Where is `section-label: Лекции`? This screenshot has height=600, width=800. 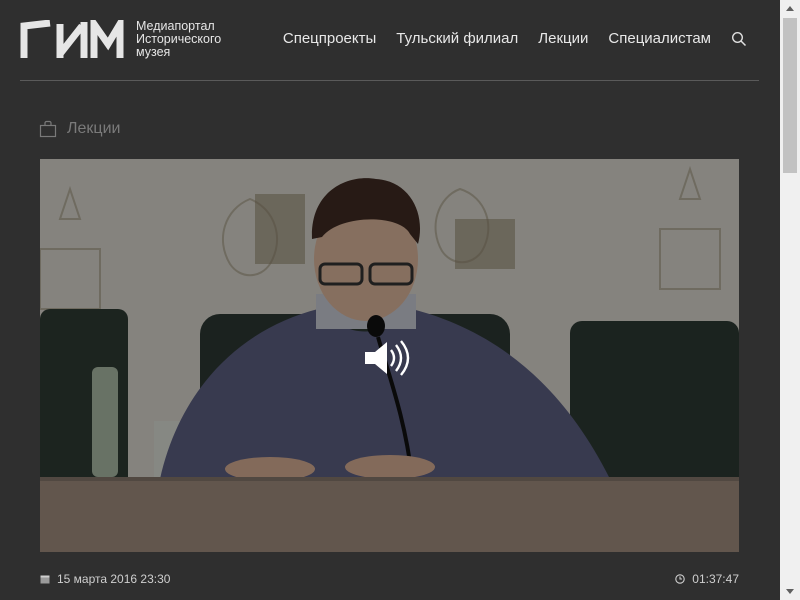
section-label: Лекции is located at coordinates (94, 128).